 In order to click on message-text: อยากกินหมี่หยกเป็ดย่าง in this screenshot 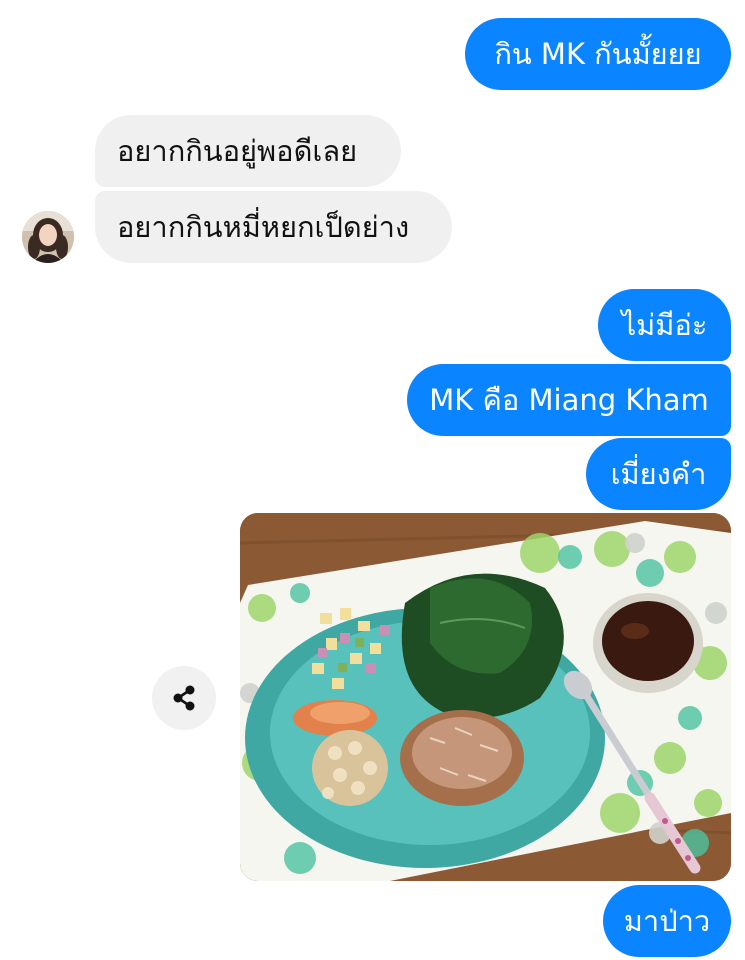, I will do `click(263, 226)`.